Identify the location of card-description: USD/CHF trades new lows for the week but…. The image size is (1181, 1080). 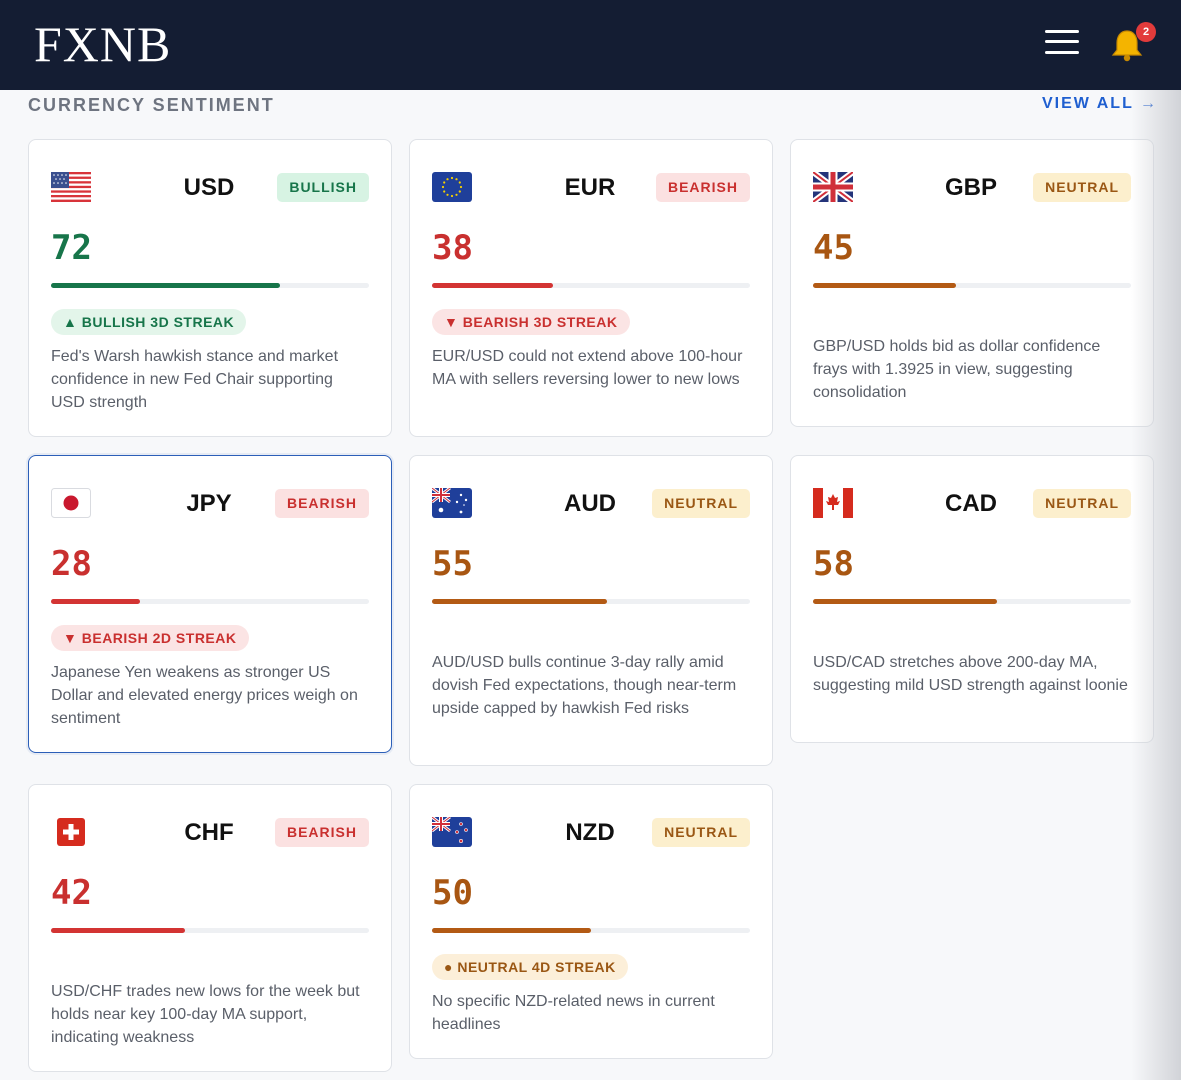
(205, 1014).